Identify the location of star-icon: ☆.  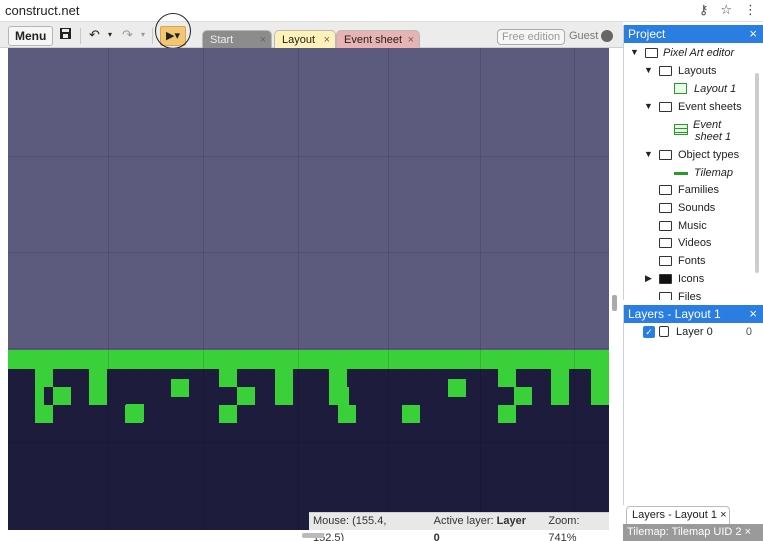
(726, 10).